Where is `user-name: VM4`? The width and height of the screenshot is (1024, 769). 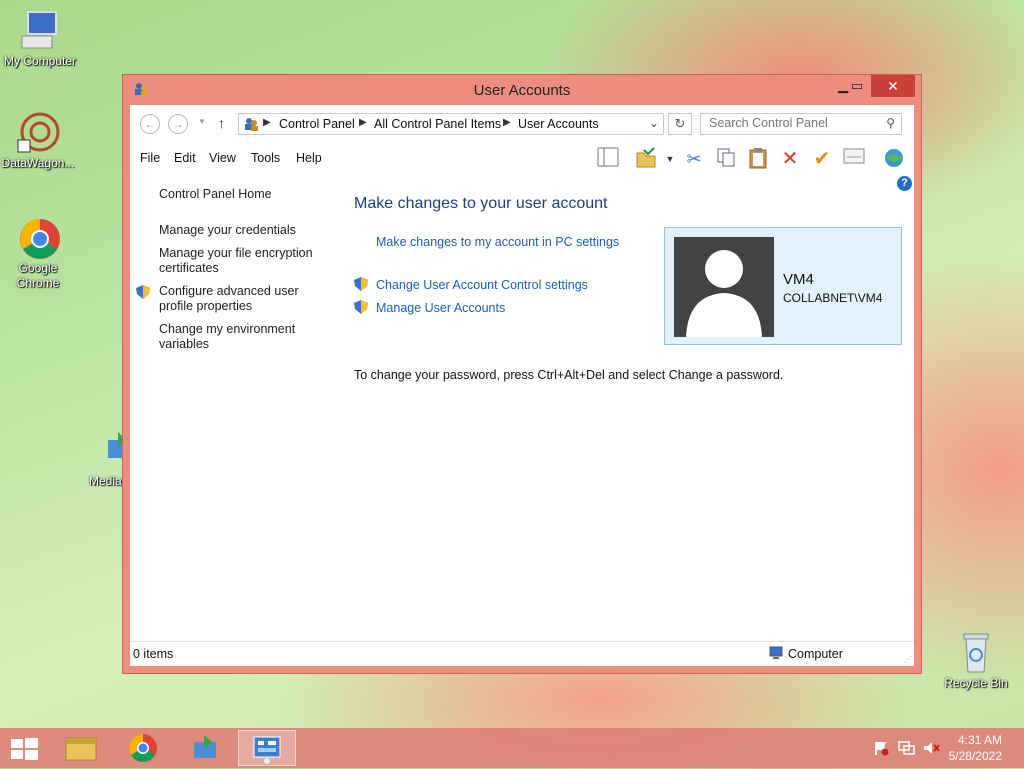
user-name: VM4 is located at coordinates (798, 279).